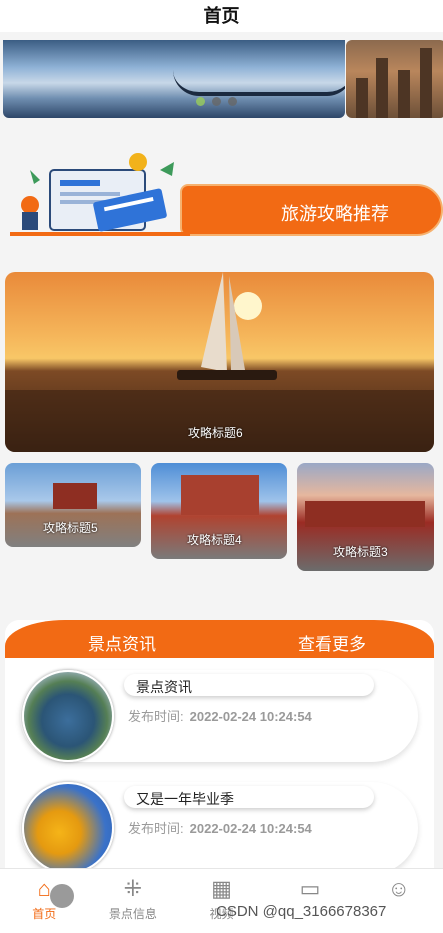  I want to click on news-item-title: 又是一年毕业季, so click(185, 799).